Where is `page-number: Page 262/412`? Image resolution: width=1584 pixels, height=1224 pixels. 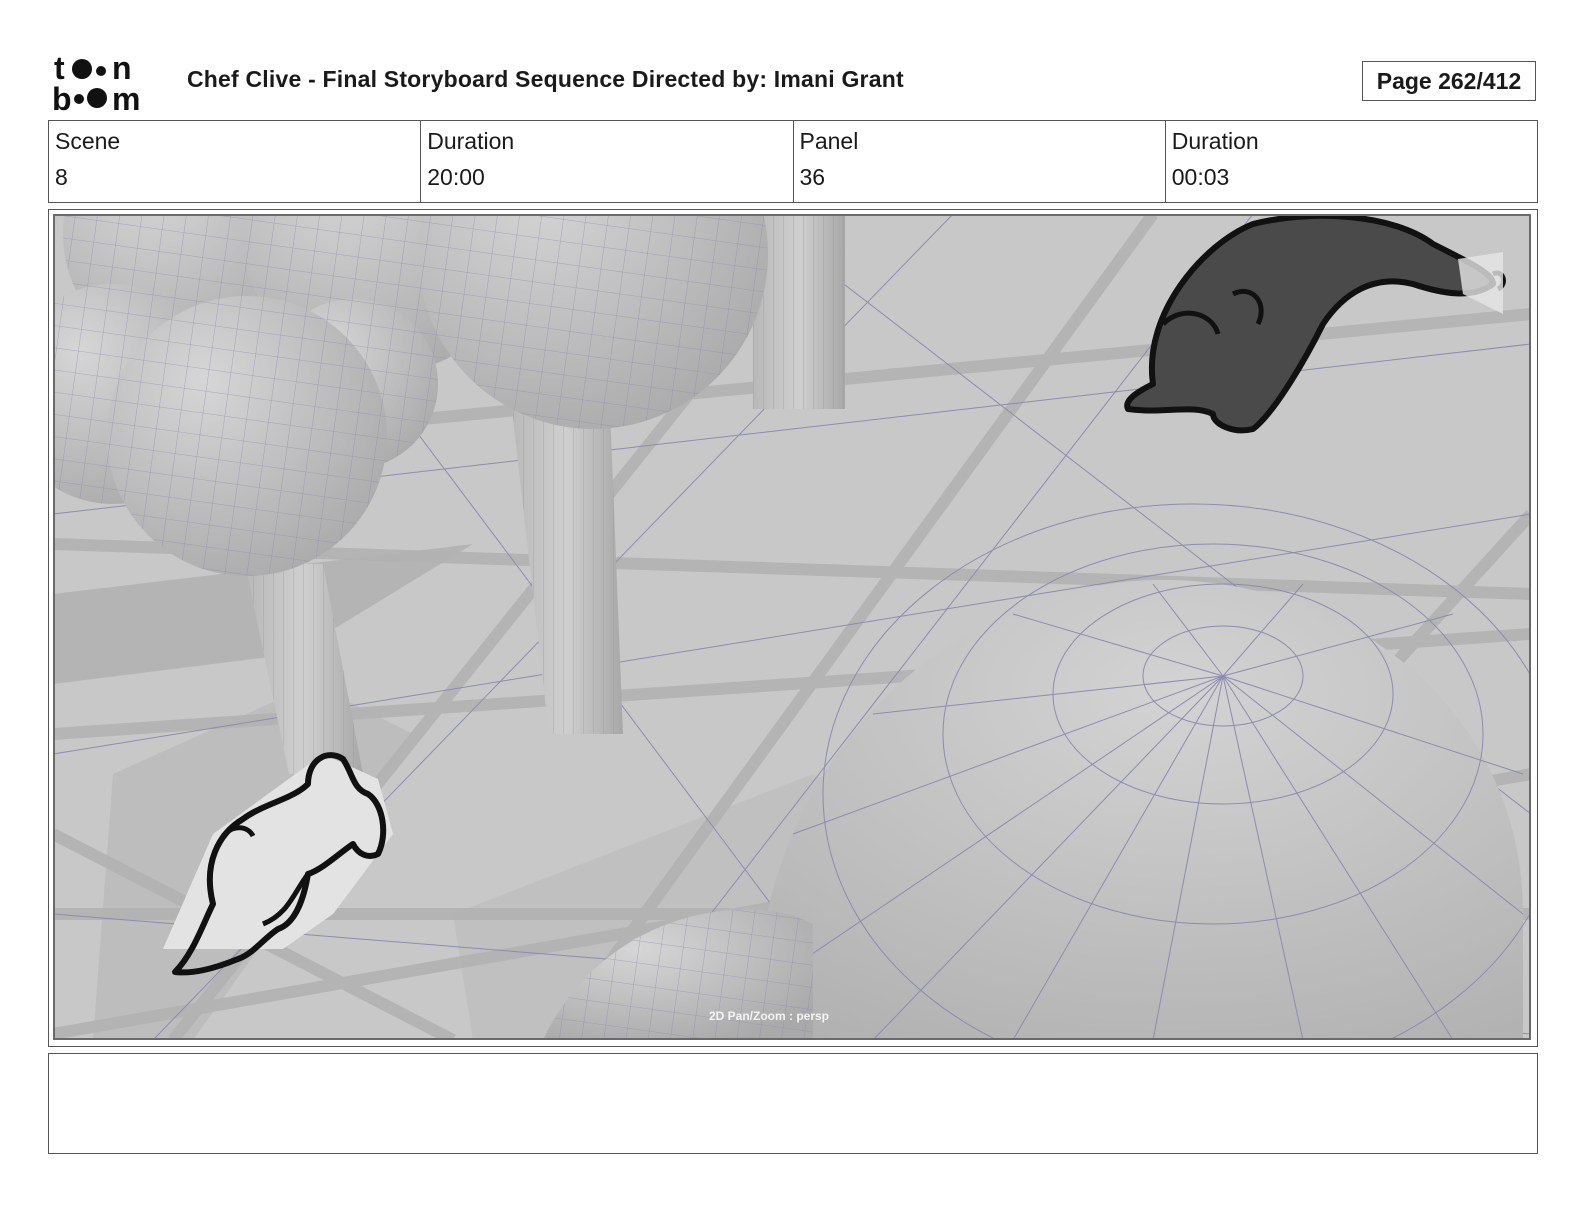 page-number: Page 262/412 is located at coordinates (1449, 81).